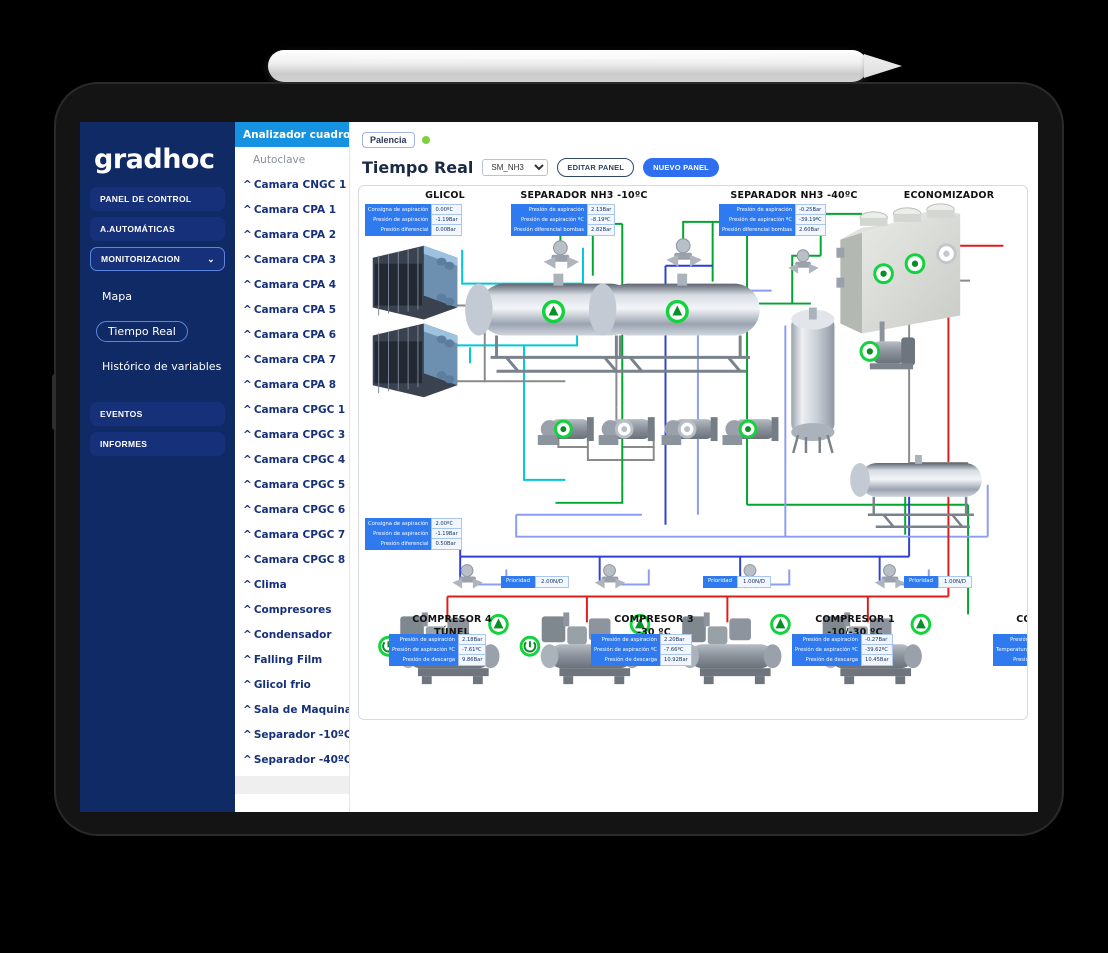 Image resolution: width=1108 pixels, height=953 pixels. What do you see at coordinates (292, 534) in the screenshot?
I see `device-list-item: ^ Camara CPGC 7` at bounding box center [292, 534].